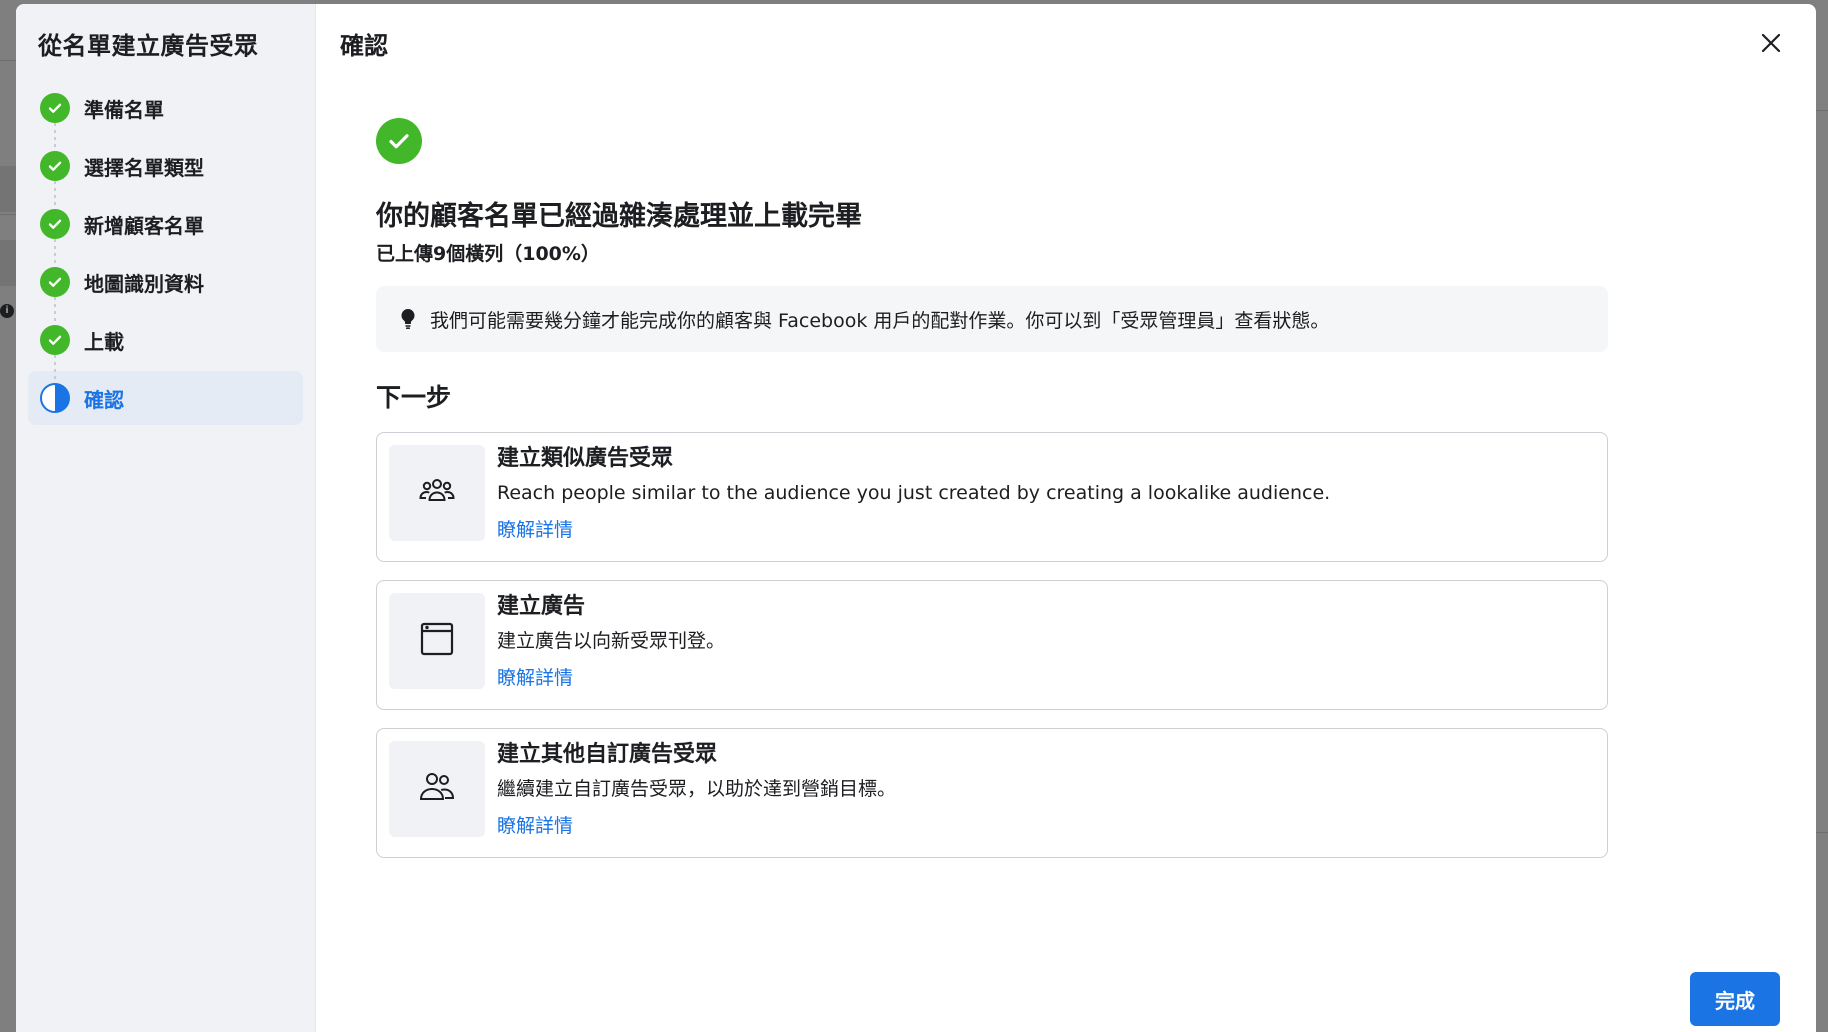 The height and width of the screenshot is (1032, 1828). What do you see at coordinates (165, 108) in the screenshot?
I see `step-prepare-list: 準備名單` at bounding box center [165, 108].